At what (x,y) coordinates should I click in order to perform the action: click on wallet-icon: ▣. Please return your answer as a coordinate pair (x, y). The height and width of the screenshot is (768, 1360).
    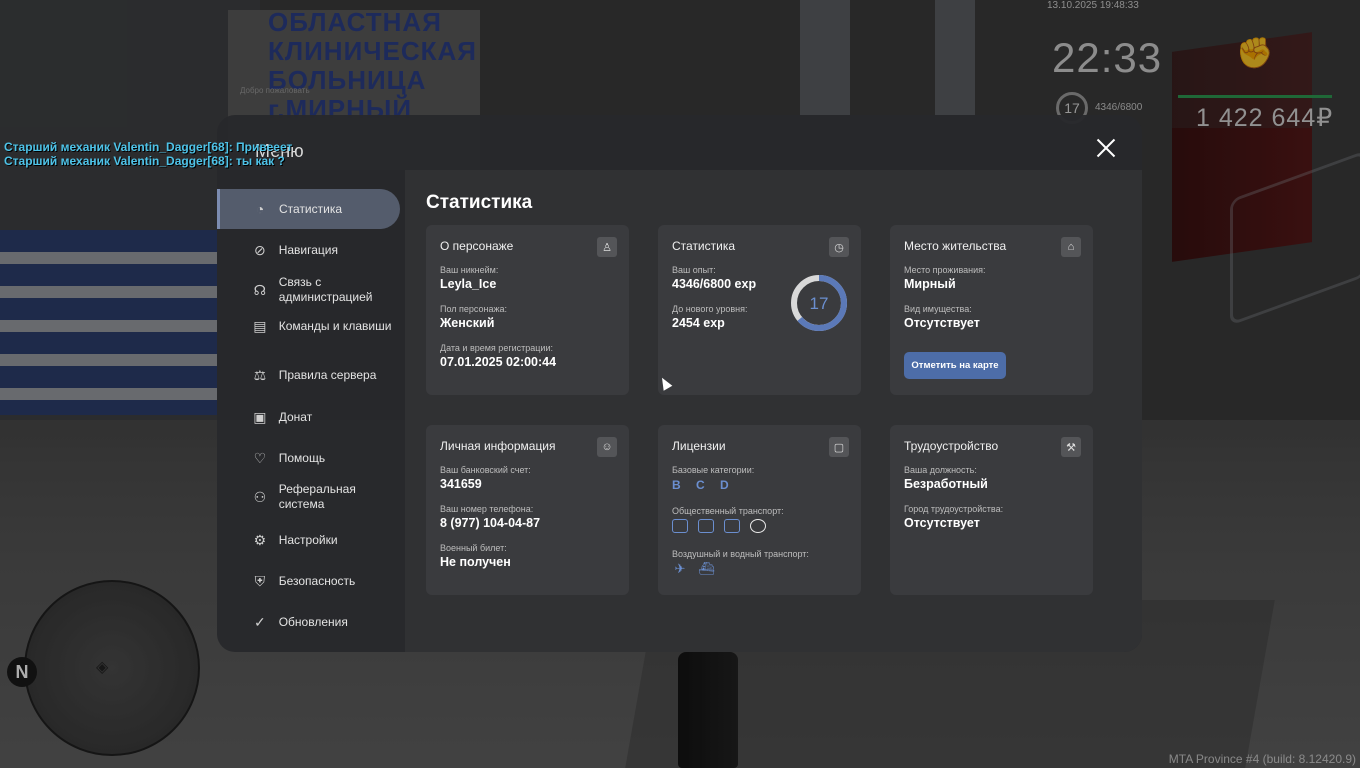
    Looking at the image, I should click on (260, 416).